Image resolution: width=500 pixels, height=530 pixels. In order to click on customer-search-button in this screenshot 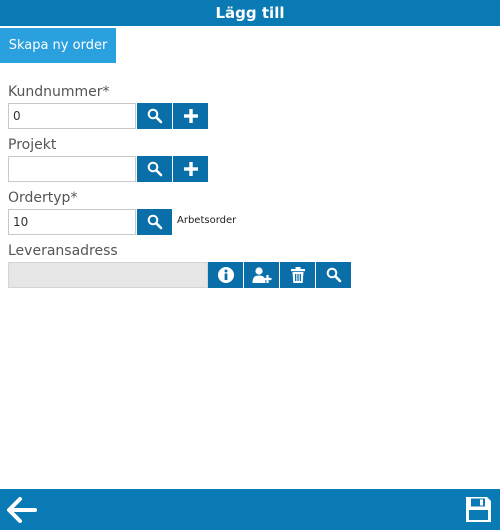, I will do `click(154, 116)`.